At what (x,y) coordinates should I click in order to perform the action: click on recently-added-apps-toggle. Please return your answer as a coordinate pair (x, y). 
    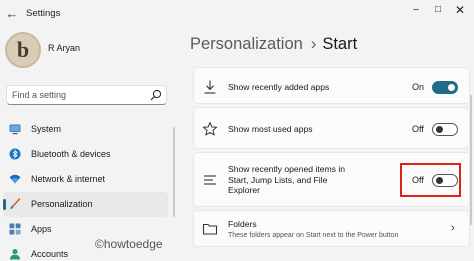
    Looking at the image, I should click on (445, 87).